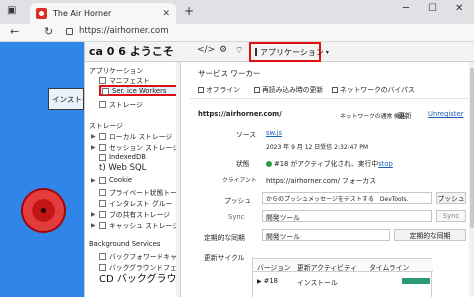 This screenshot has width=474, height=297. I want to click on status-value: #18 がアクティブ化され、実行中stop, so click(329, 163).